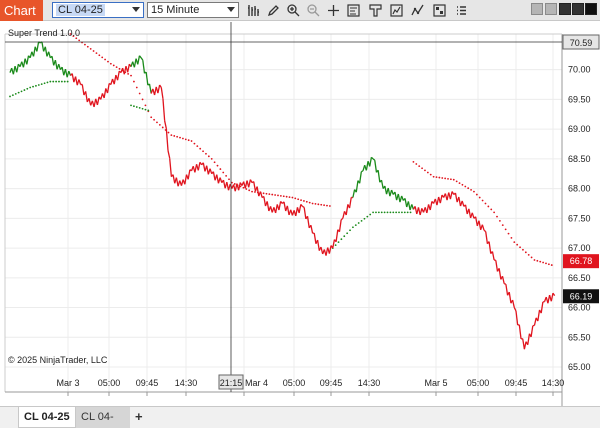 This screenshot has width=600, height=428. I want to click on strategies-icon, so click(396, 10).